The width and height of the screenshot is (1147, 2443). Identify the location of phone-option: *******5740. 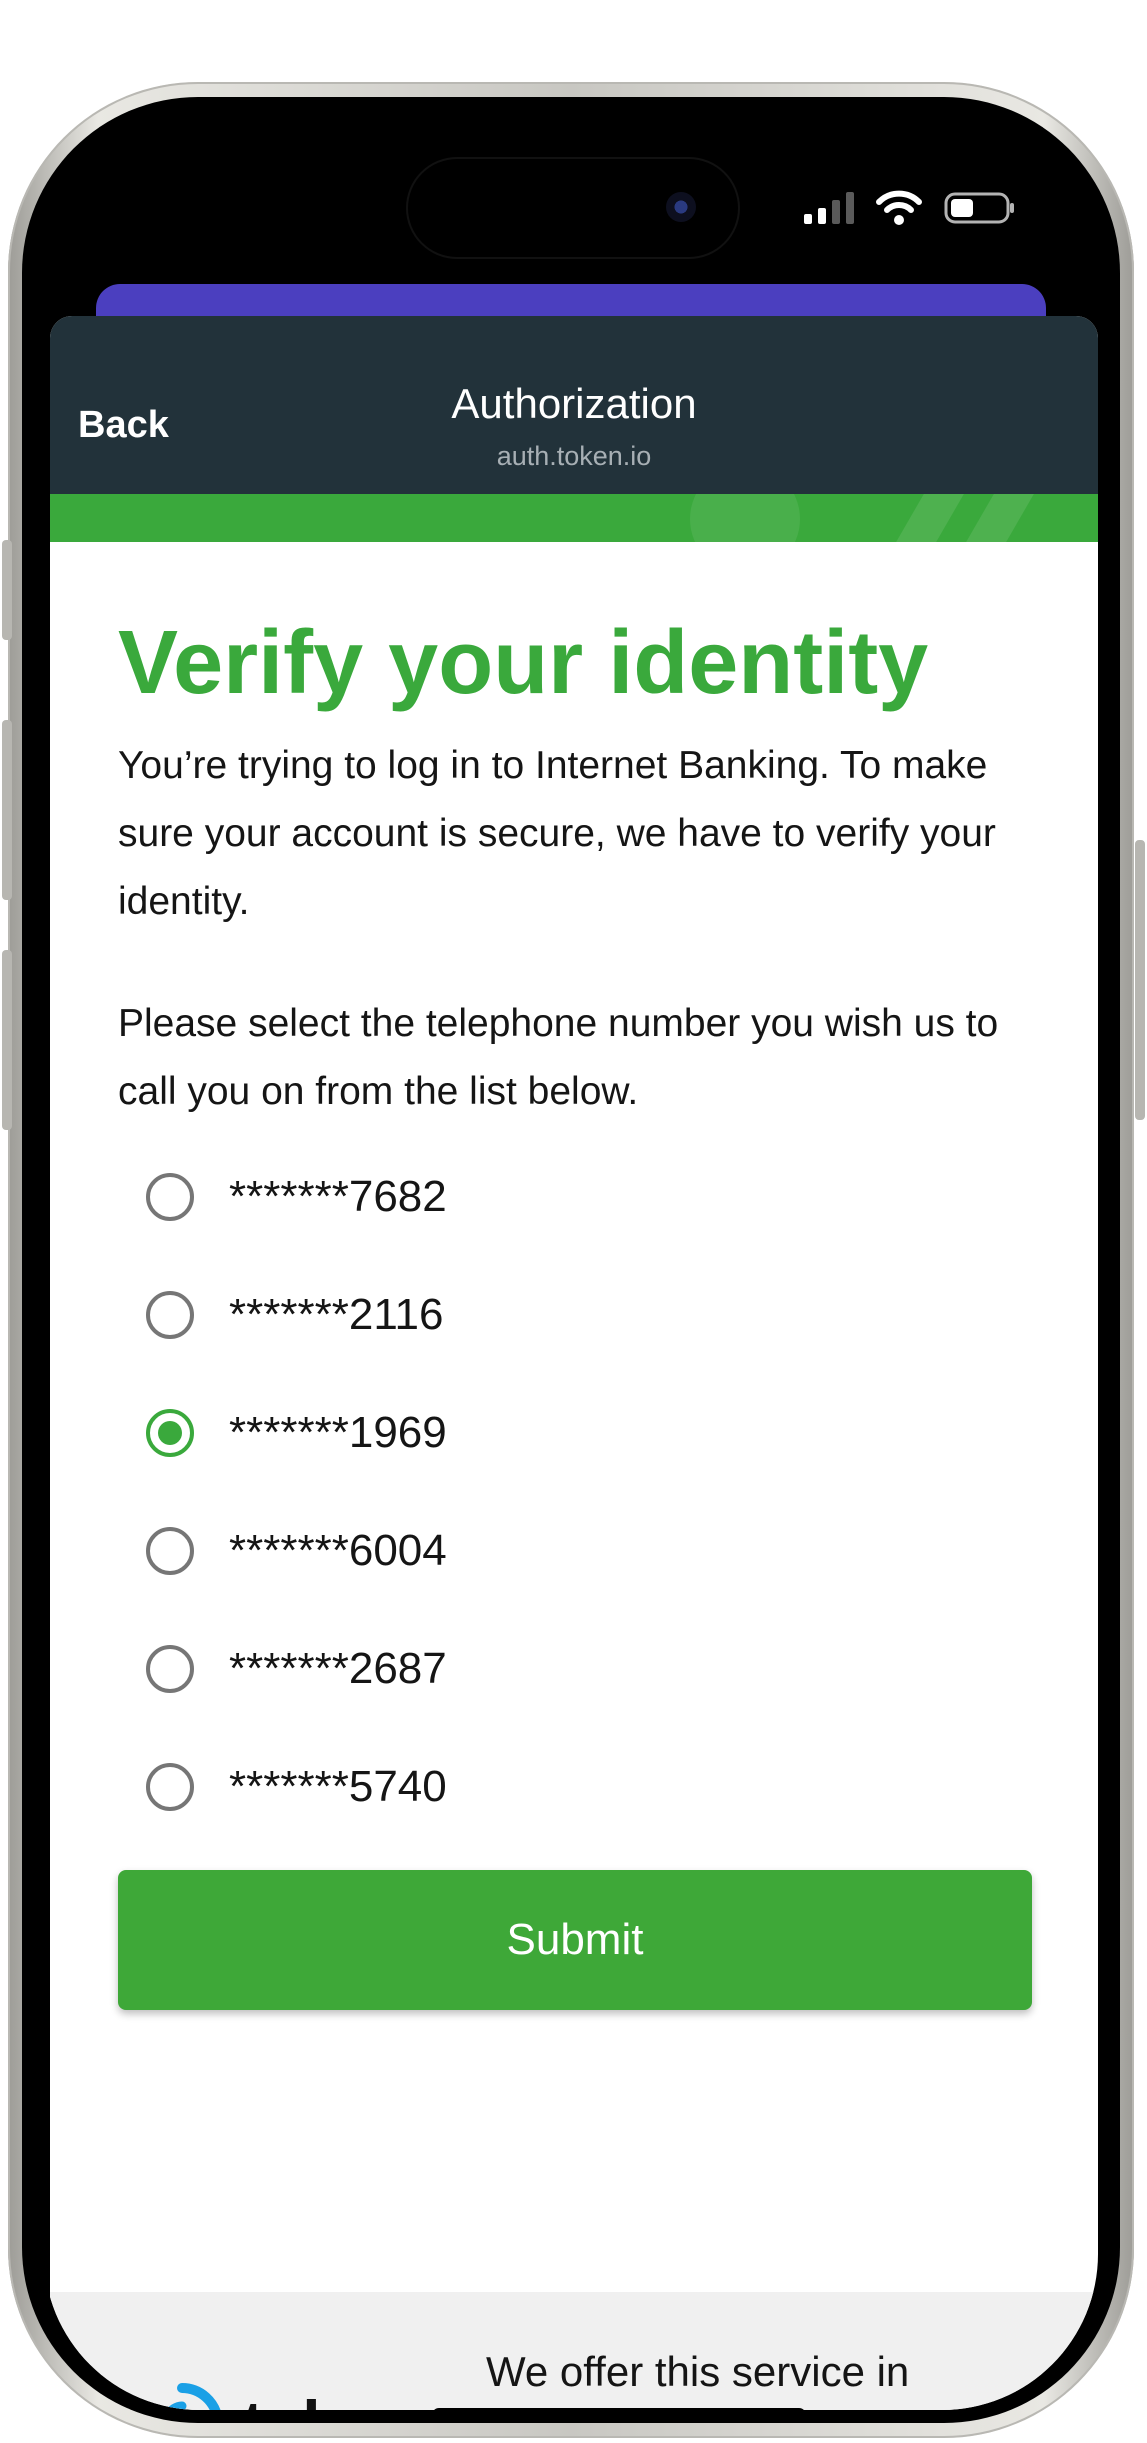
(296, 1787).